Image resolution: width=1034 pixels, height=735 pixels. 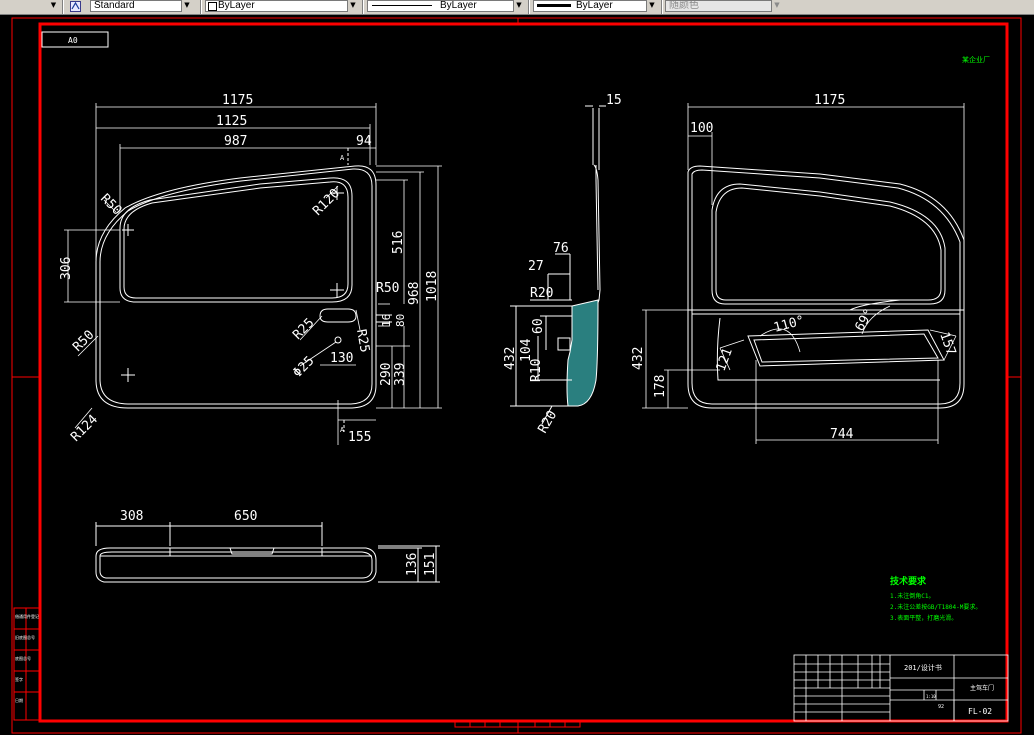 What do you see at coordinates (231, 121) in the screenshot?
I see `dim-width-1125: 1125` at bounding box center [231, 121].